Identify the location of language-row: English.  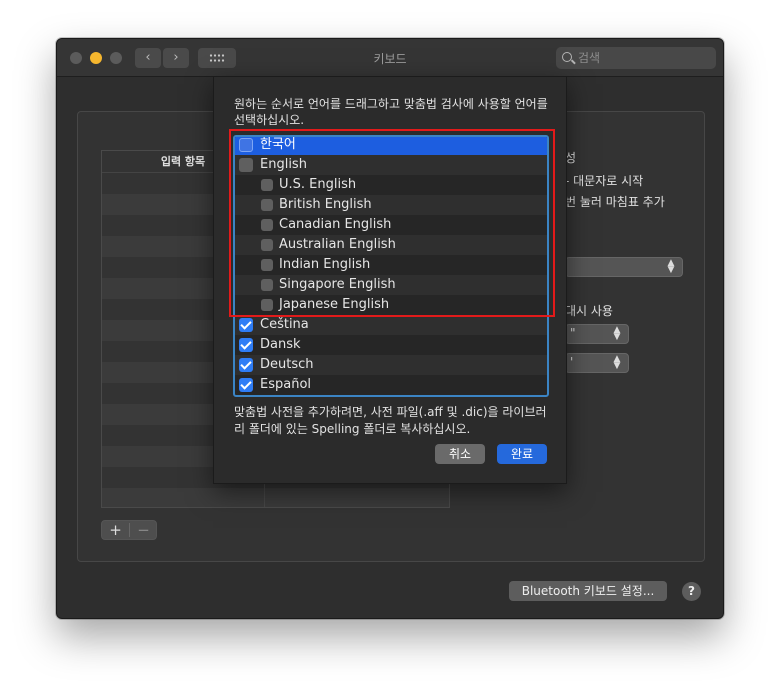
(391, 165).